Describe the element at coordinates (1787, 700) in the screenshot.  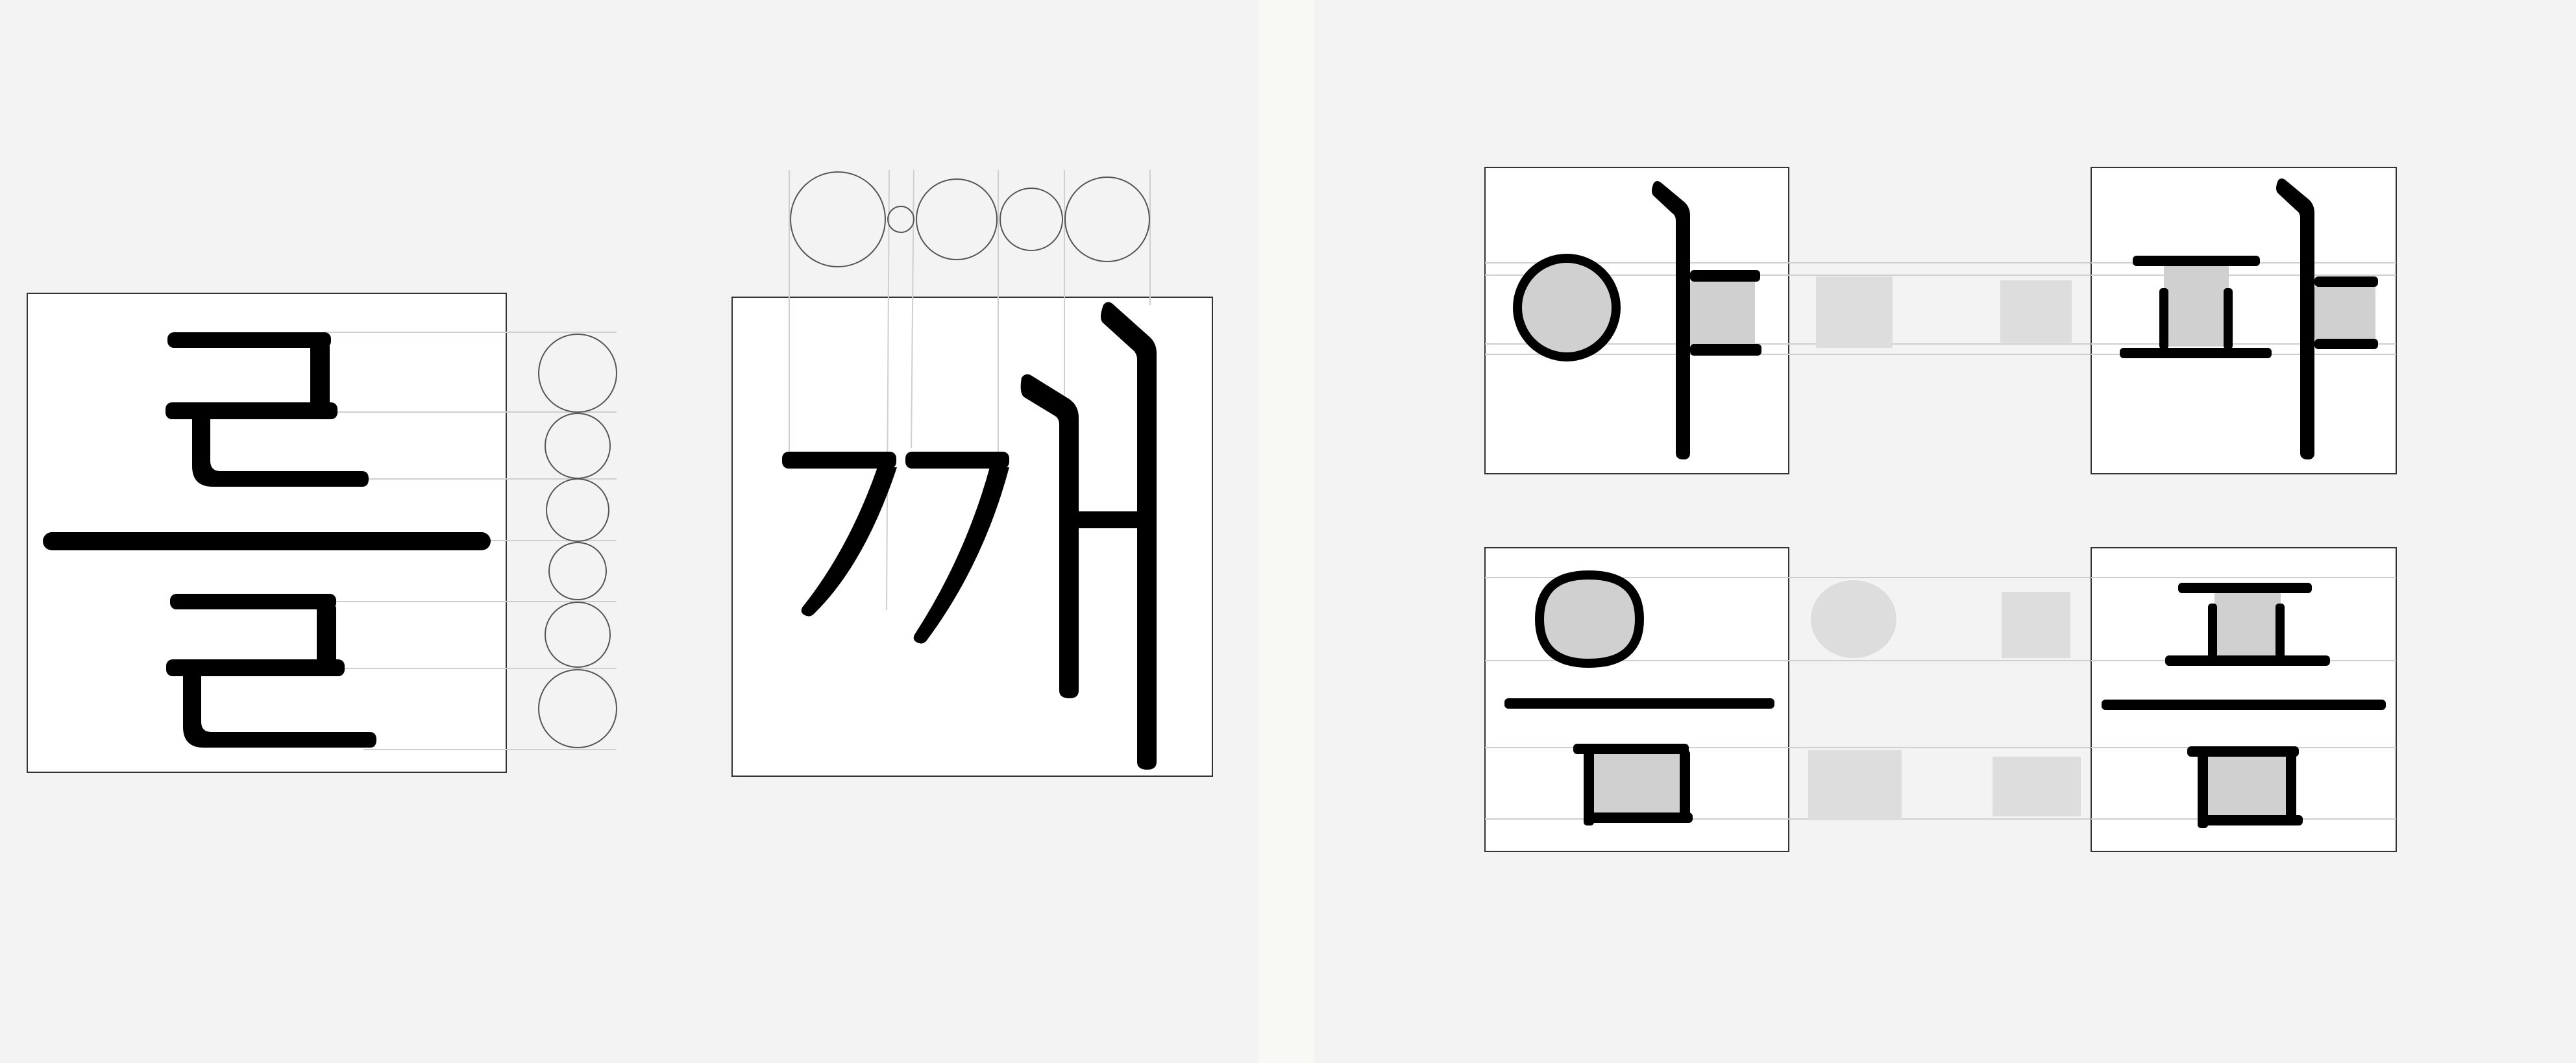
I see `eup-specimen` at that location.